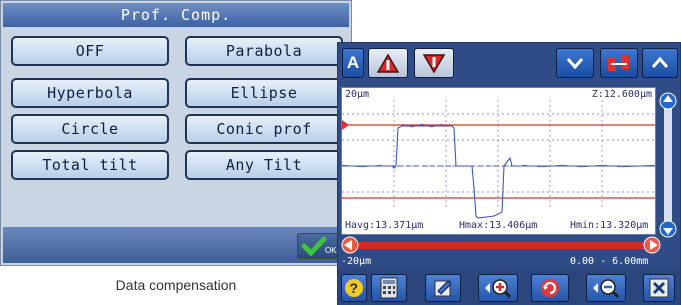  I want to click on havg-readout: Havg:13.371μm, so click(384, 225).